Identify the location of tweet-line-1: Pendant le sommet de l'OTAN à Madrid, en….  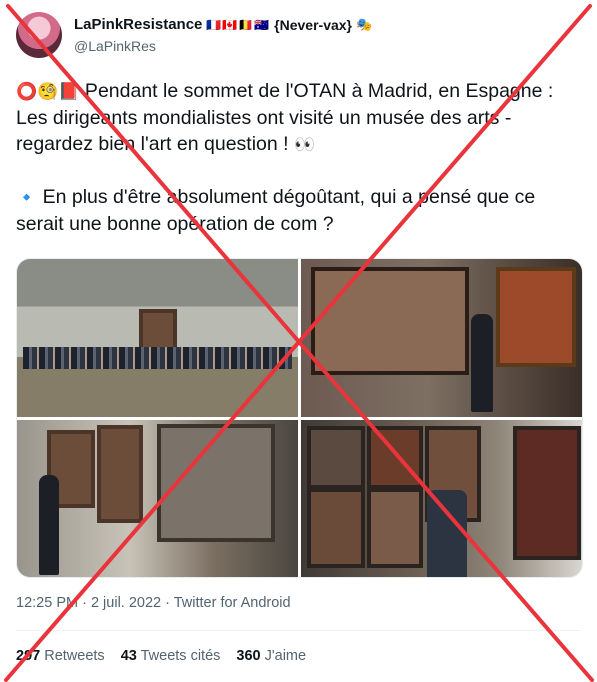
(285, 117).